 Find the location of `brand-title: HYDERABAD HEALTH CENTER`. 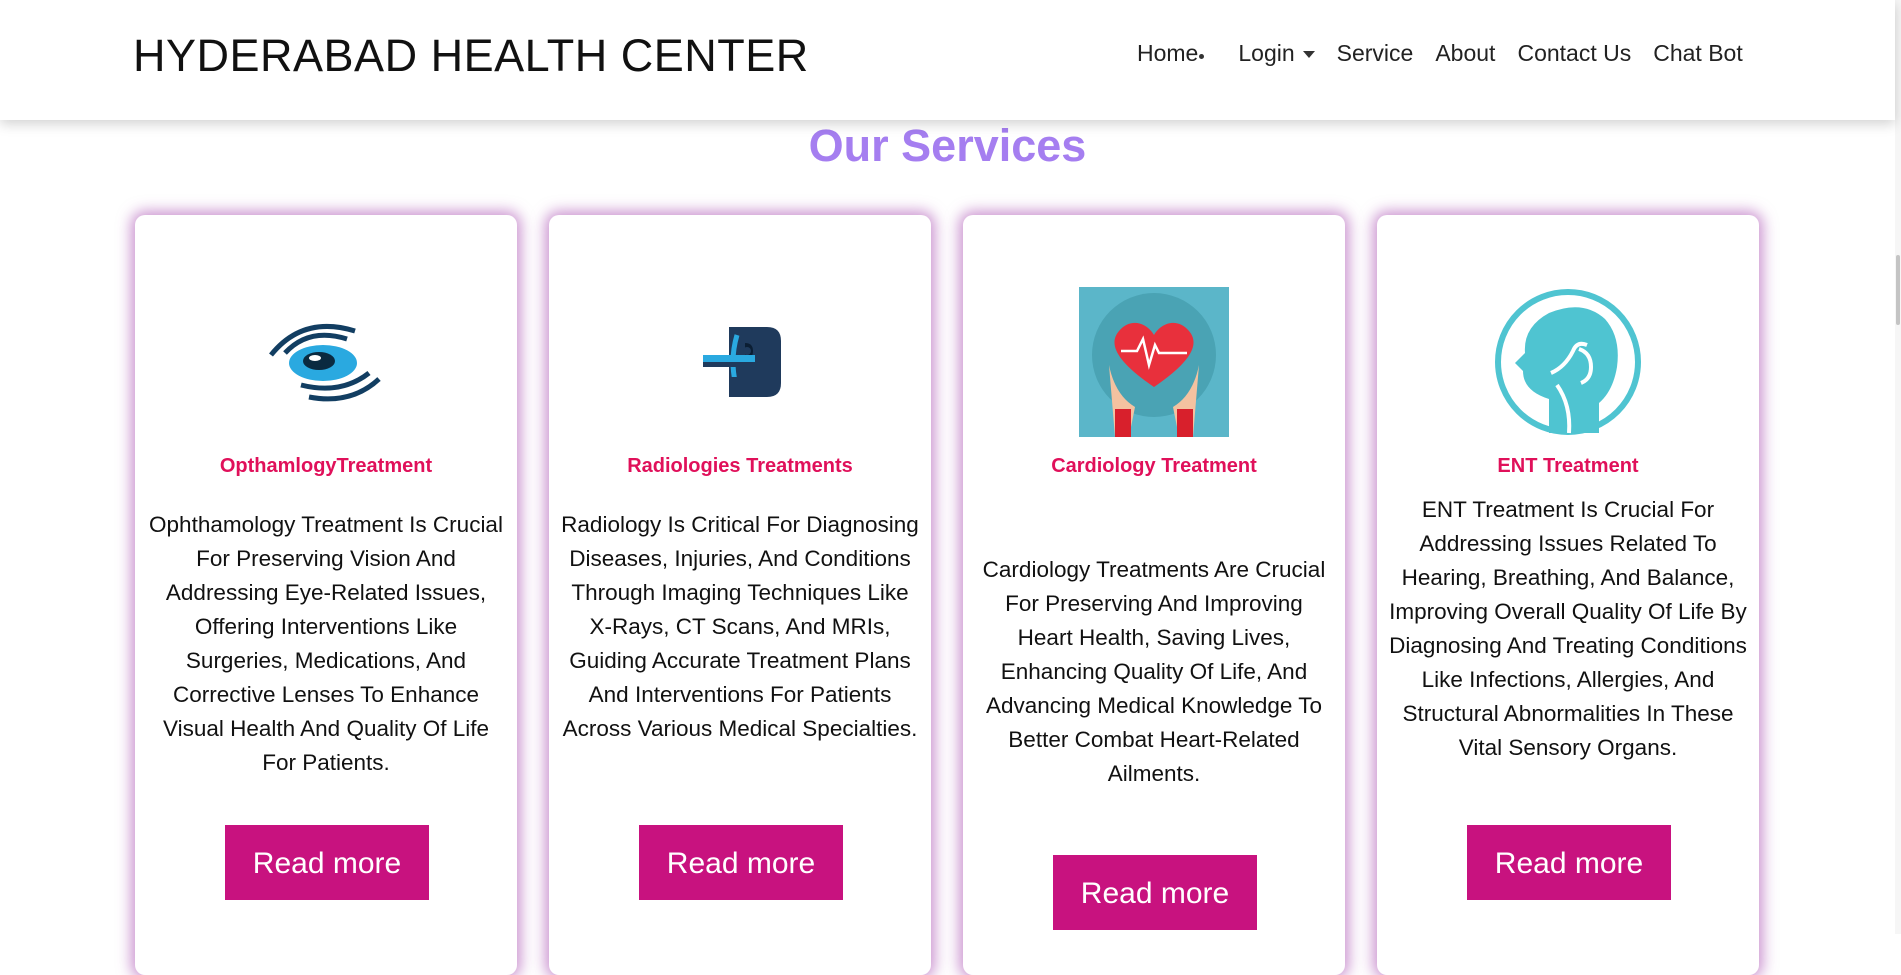

brand-title: HYDERABAD HEALTH CENTER is located at coordinates (471, 56).